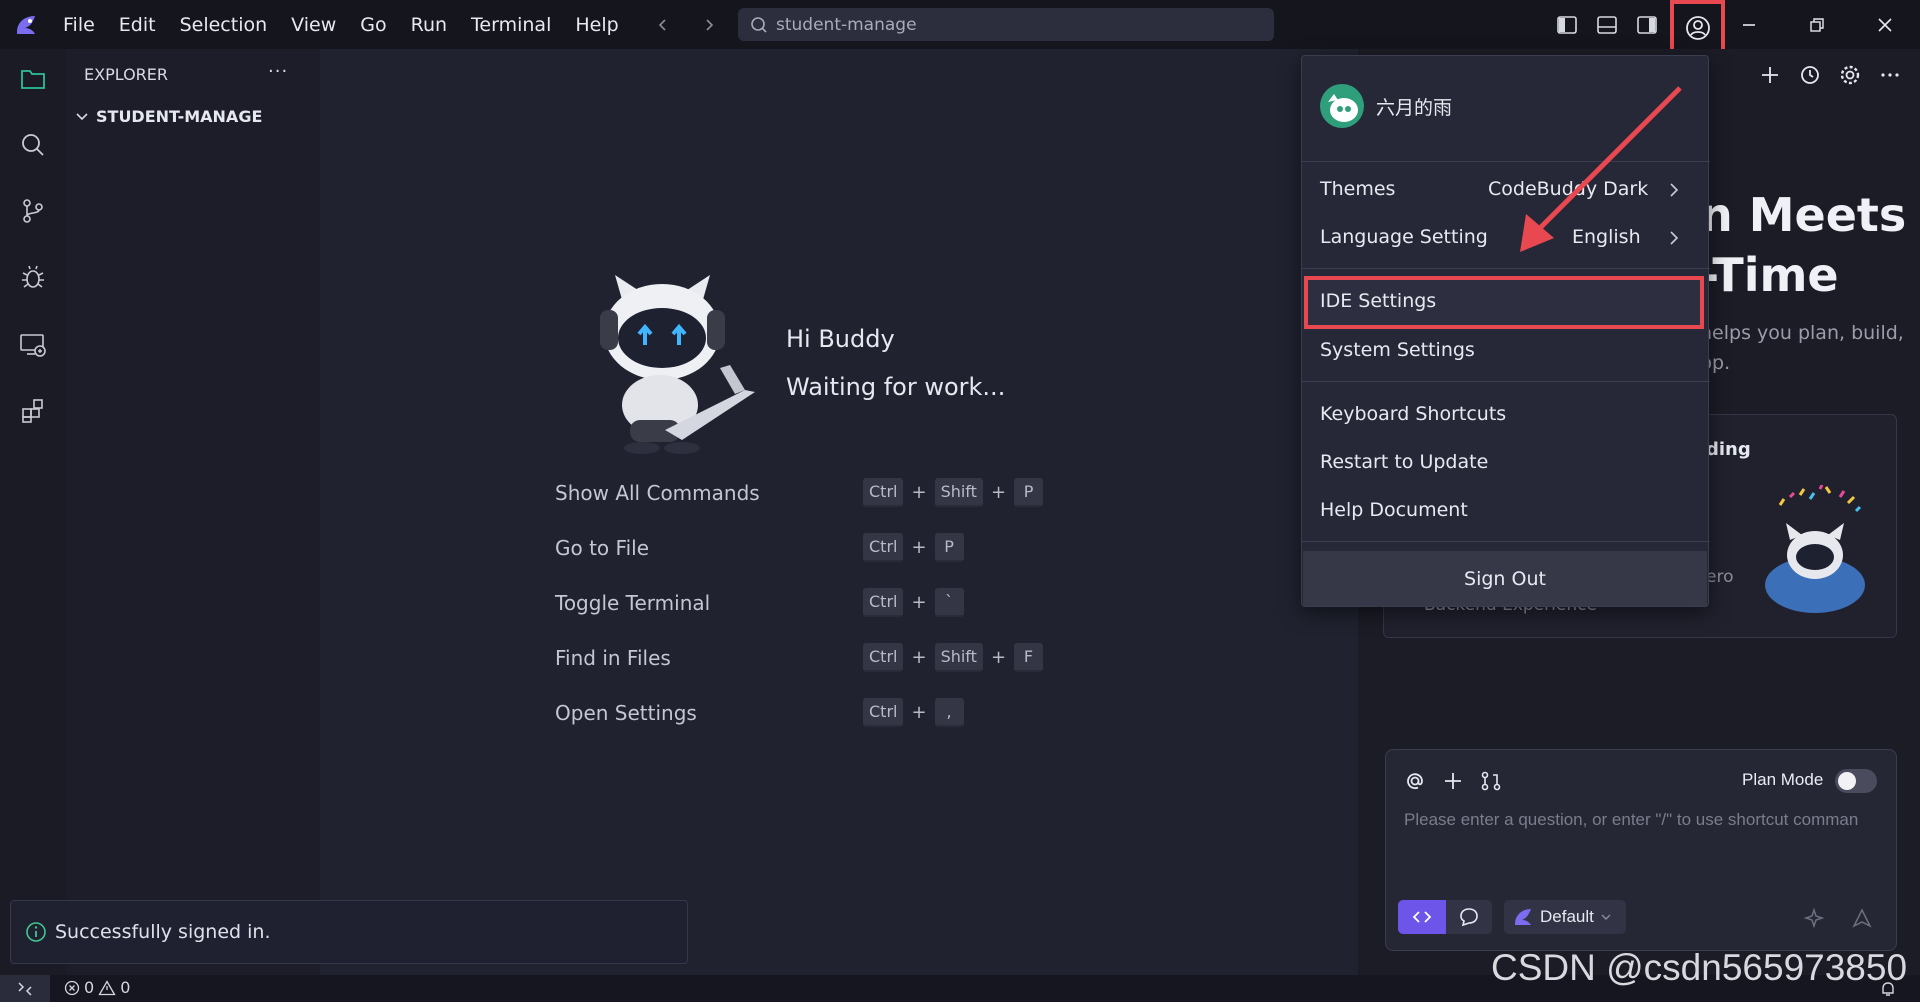  What do you see at coordinates (137, 25) in the screenshot?
I see `menu-edit: Edit` at bounding box center [137, 25].